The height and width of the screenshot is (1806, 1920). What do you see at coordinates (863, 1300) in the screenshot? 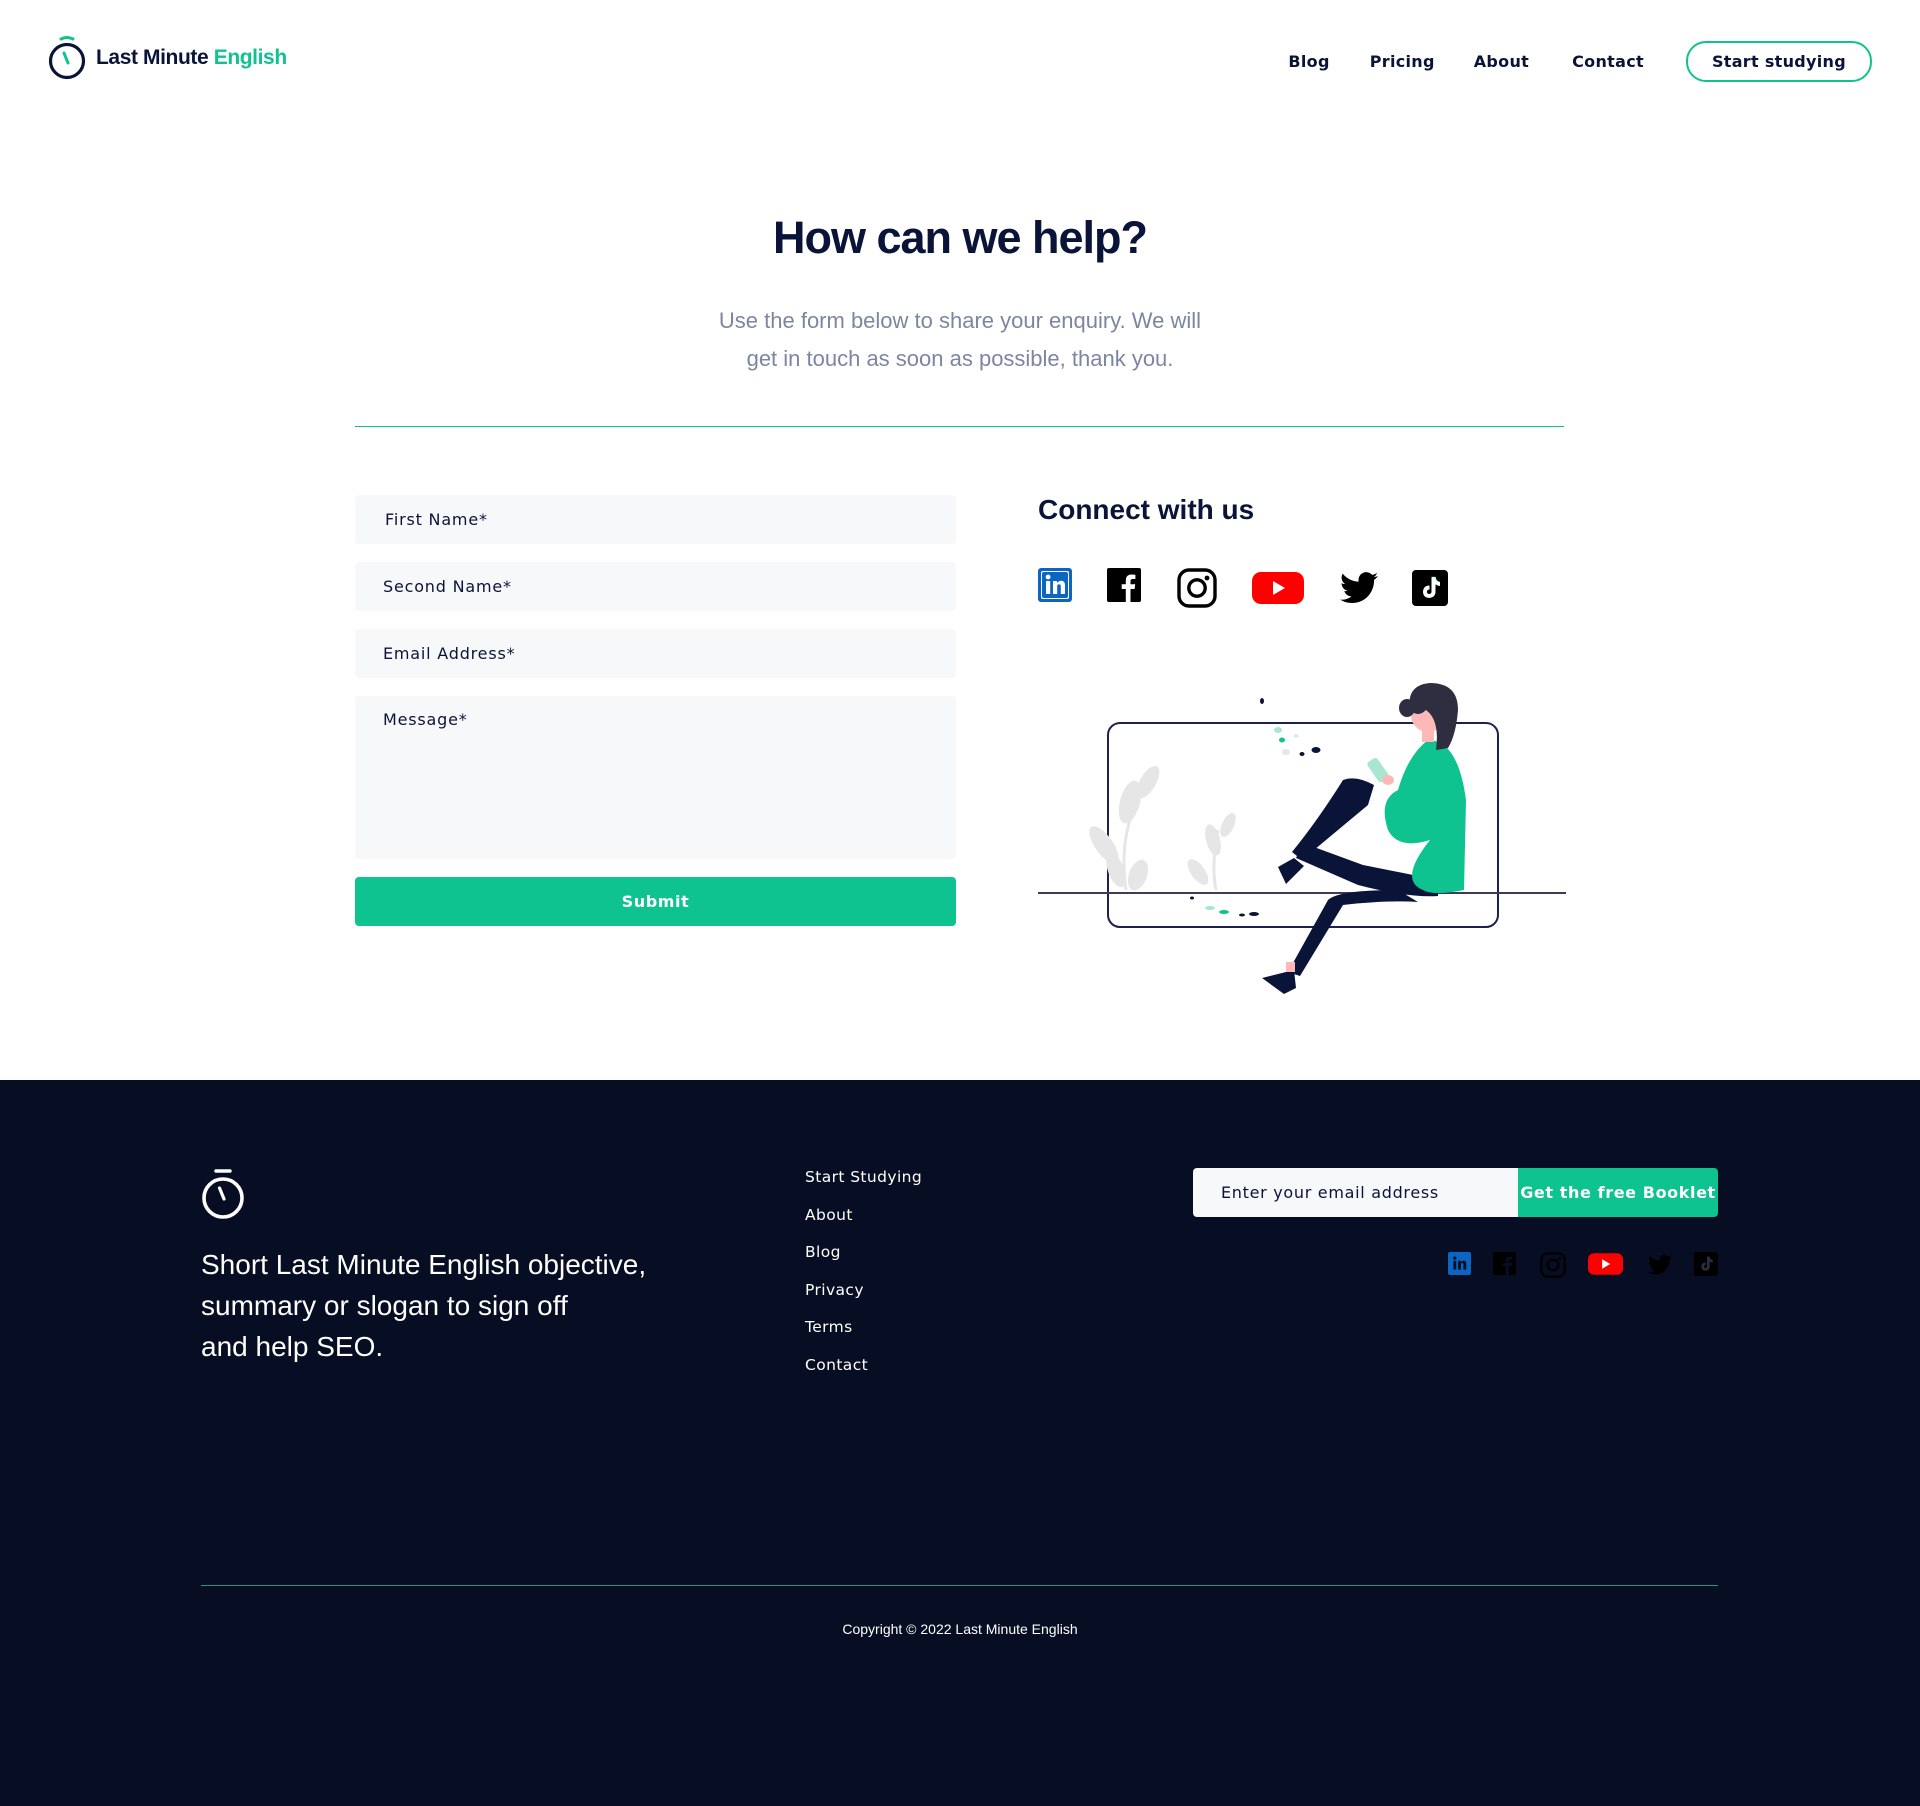
I see `footer-link-privacy: Privacy` at bounding box center [863, 1300].